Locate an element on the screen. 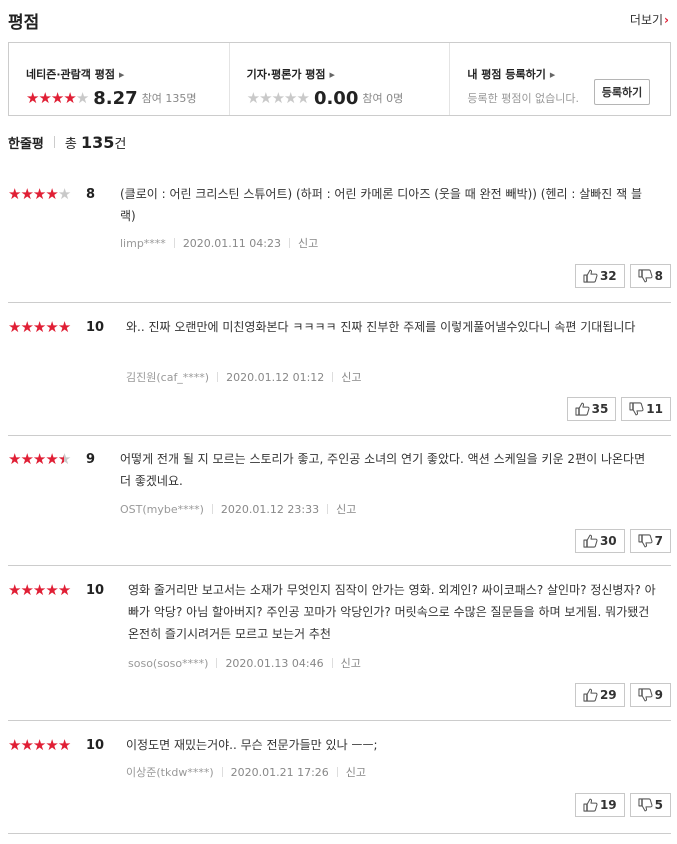 This screenshot has width=677, height=844. like-count: 30 is located at coordinates (608, 541).